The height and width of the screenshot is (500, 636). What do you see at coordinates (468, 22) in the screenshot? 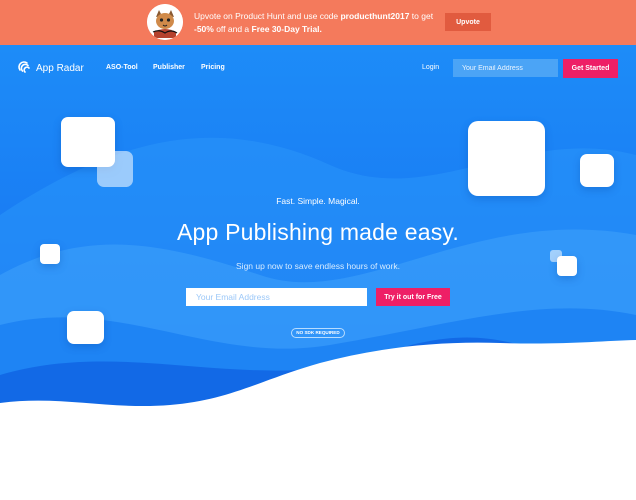
I see `upvote-button: Upvote` at bounding box center [468, 22].